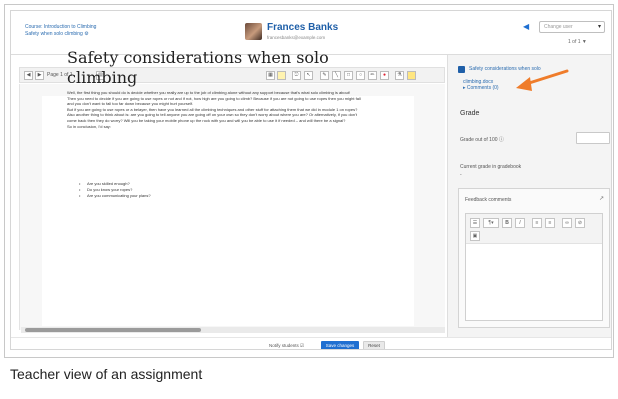 Image resolution: width=618 pixels, height=399 pixels. I want to click on grade-input, so click(593, 138).